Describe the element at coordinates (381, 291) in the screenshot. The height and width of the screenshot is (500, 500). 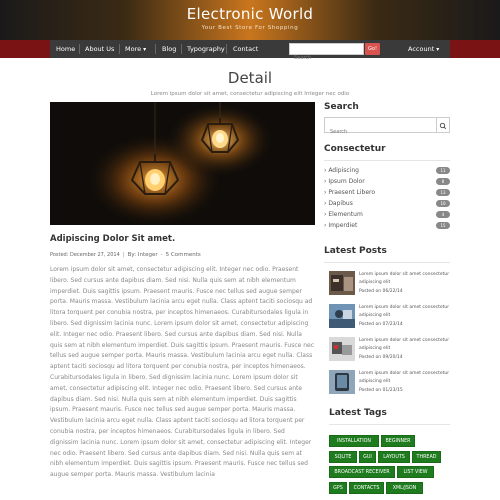
I see `post-date: Posted on 06/22/14` at that location.